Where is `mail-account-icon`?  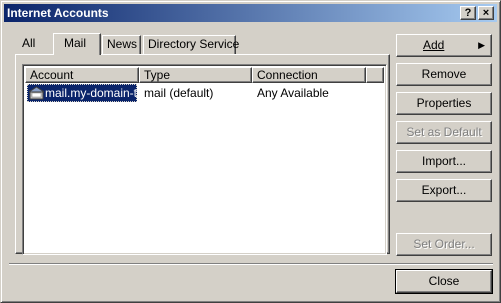
mail-account-icon is located at coordinates (36, 93).